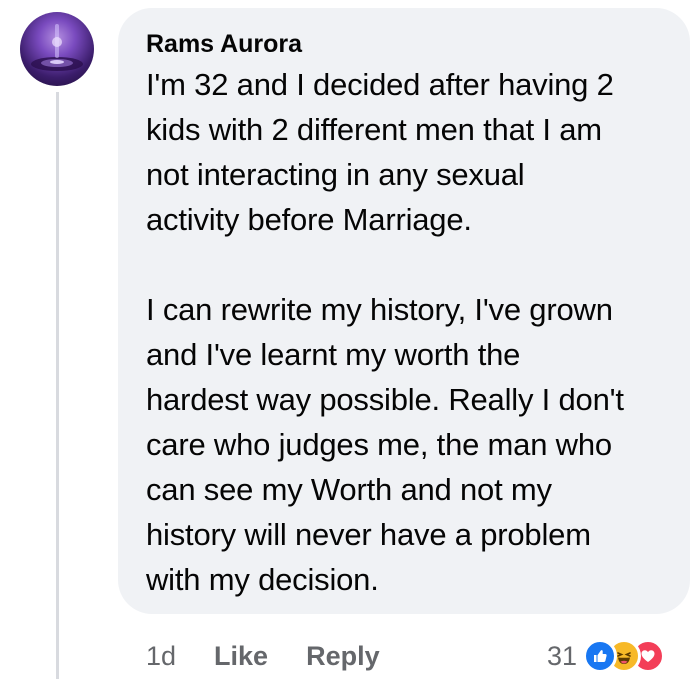 This screenshot has height=679, width=695. What do you see at coordinates (241, 656) in the screenshot?
I see `like-button: Like` at bounding box center [241, 656].